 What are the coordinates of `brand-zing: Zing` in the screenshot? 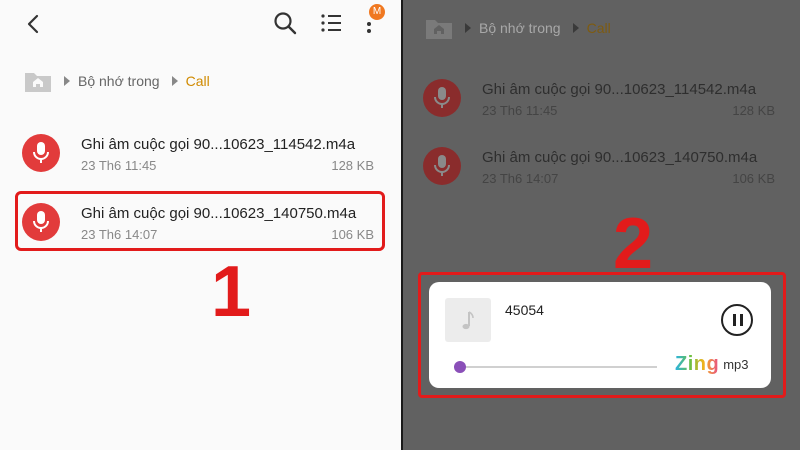 It's located at (697, 363).